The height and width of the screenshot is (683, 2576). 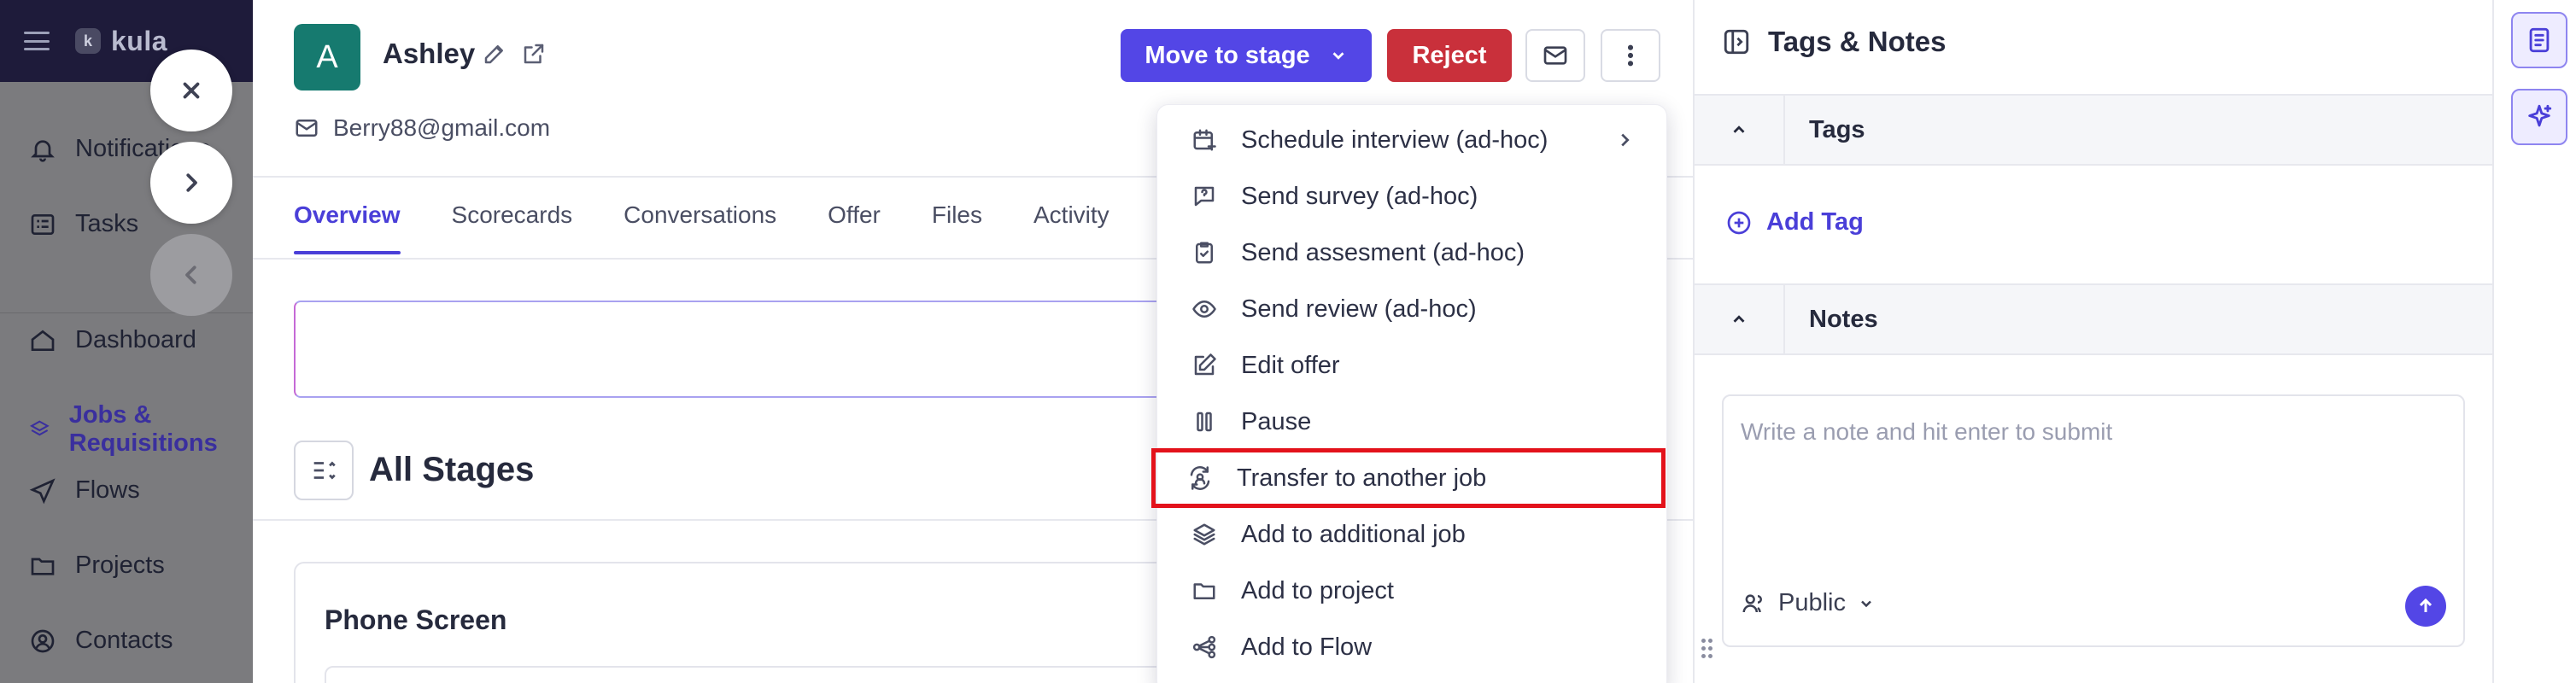 What do you see at coordinates (1412, 647) in the screenshot?
I see `menu-item-add-to-flow: Add to Flow` at bounding box center [1412, 647].